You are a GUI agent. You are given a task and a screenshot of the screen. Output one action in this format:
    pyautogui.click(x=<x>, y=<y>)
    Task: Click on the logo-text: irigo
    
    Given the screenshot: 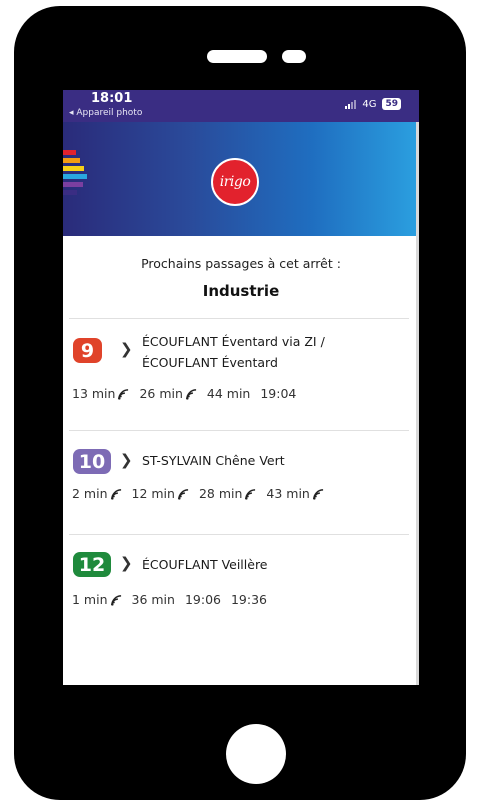 What is the action you would take?
    pyautogui.click(x=235, y=182)
    